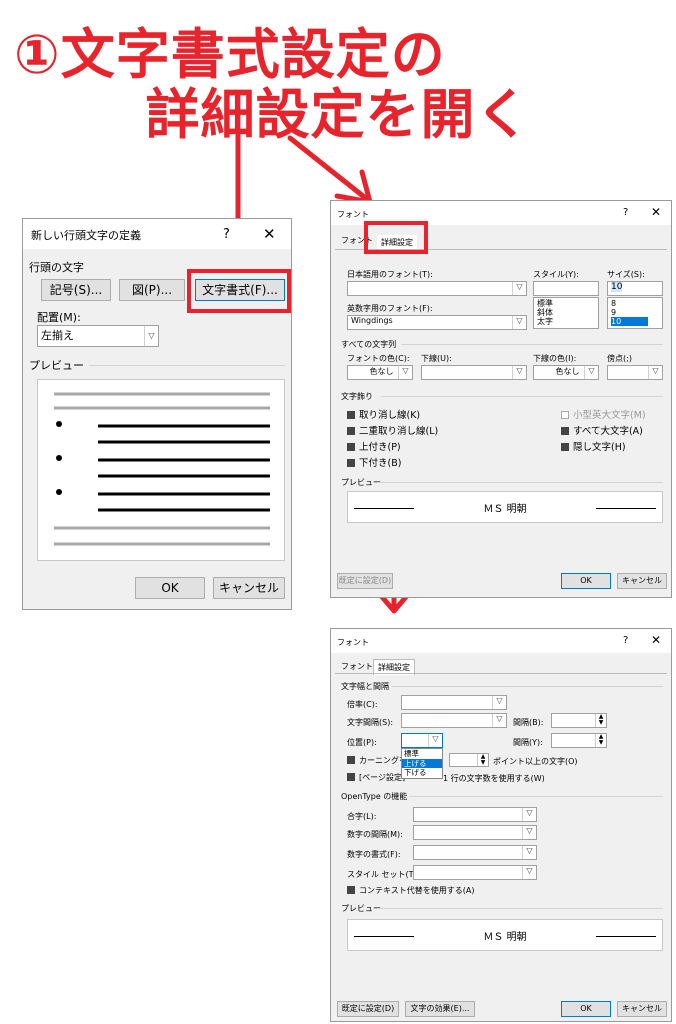 This screenshot has height=1024, width=676. Describe the element at coordinates (410, 890) in the screenshot. I see `checkbox-contextual-alternates: コンテキスト代替を使用する(A)` at that location.